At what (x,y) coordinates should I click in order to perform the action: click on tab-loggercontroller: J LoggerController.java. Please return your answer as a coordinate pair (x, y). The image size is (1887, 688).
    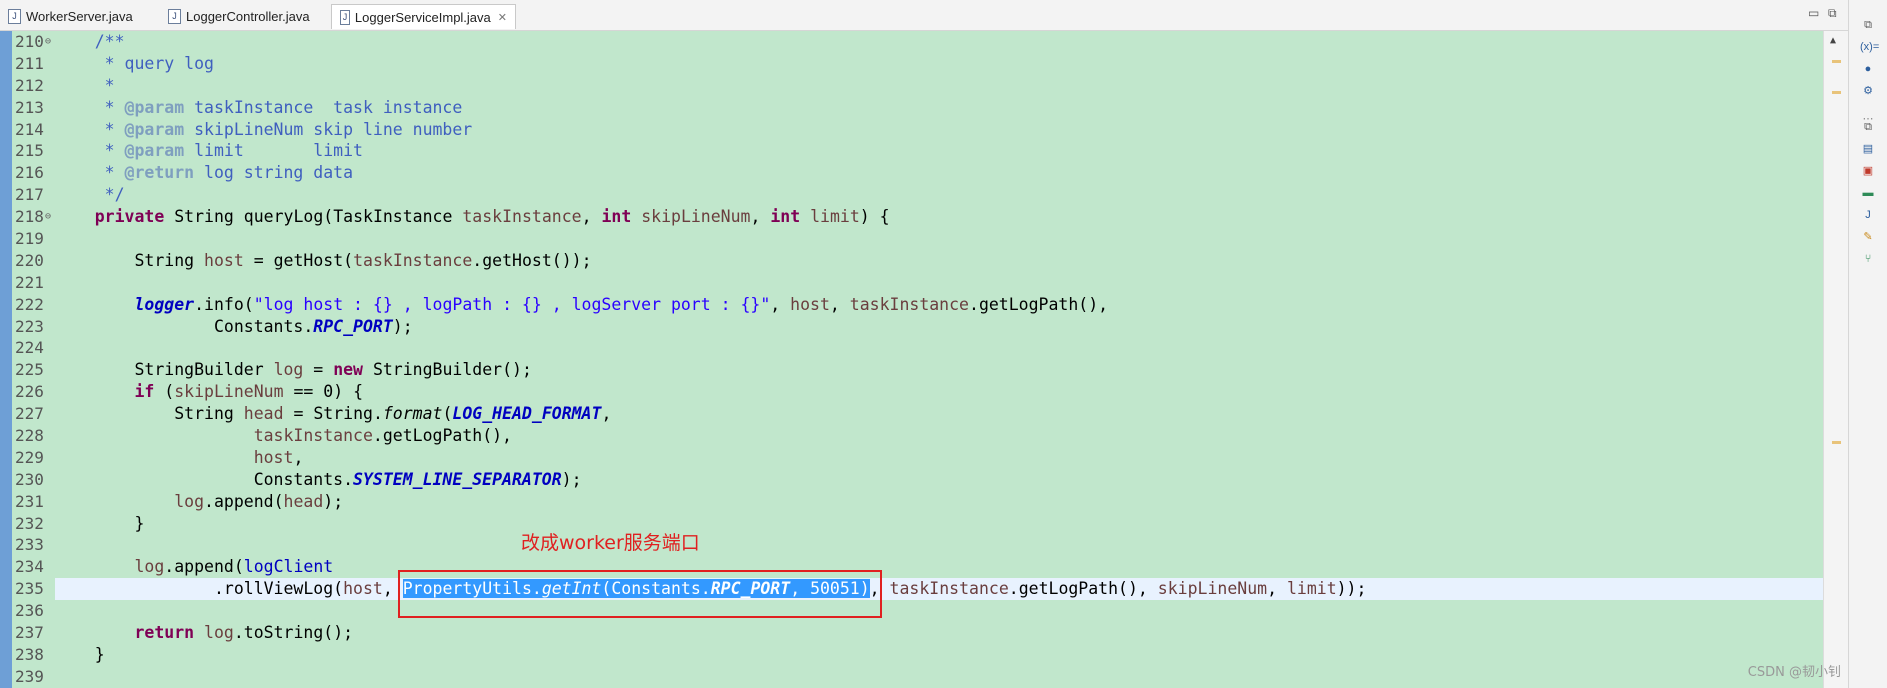
    Looking at the image, I should click on (245, 16).